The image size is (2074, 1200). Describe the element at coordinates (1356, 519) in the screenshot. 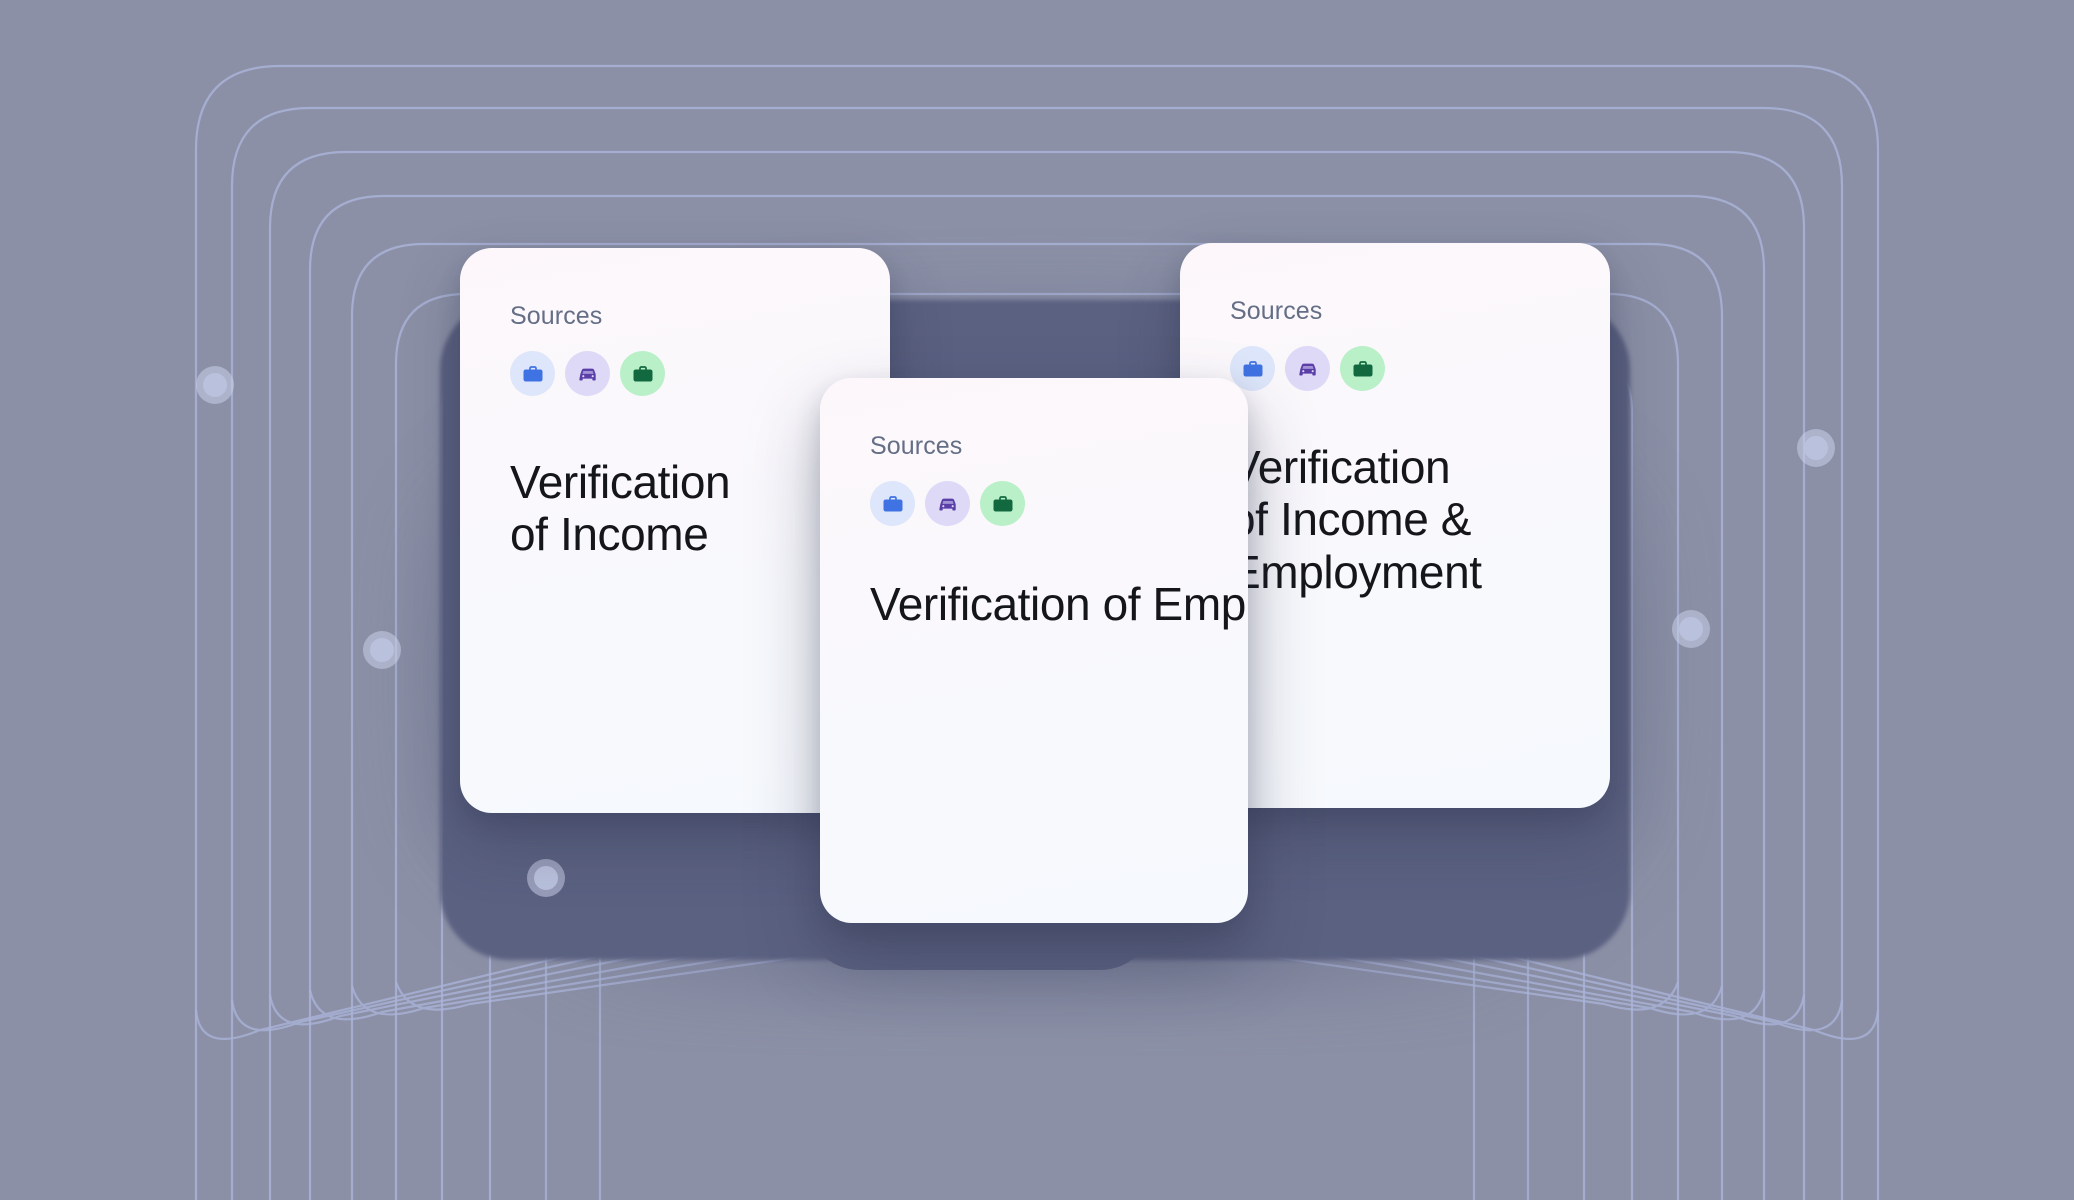

I see `card-title: Verification of Income & Employment` at that location.